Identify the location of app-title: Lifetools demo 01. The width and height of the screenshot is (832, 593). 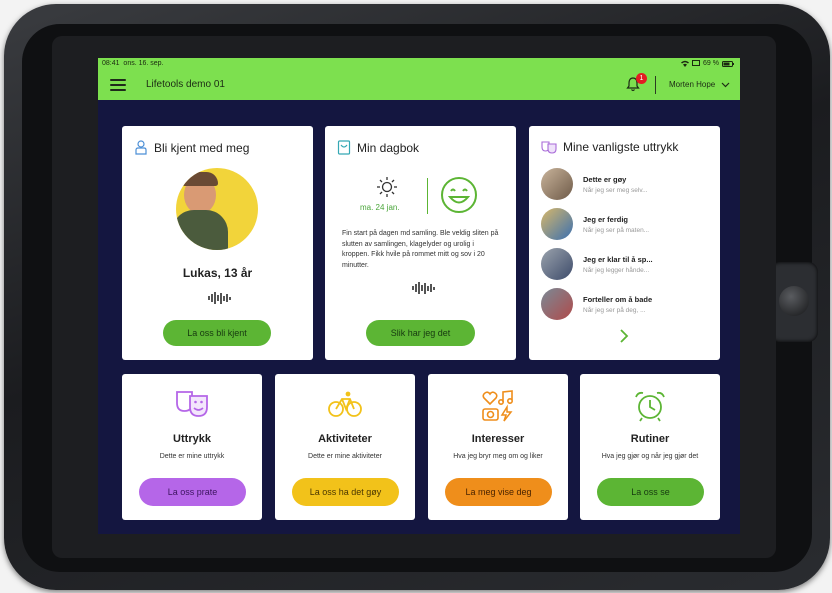
(185, 84).